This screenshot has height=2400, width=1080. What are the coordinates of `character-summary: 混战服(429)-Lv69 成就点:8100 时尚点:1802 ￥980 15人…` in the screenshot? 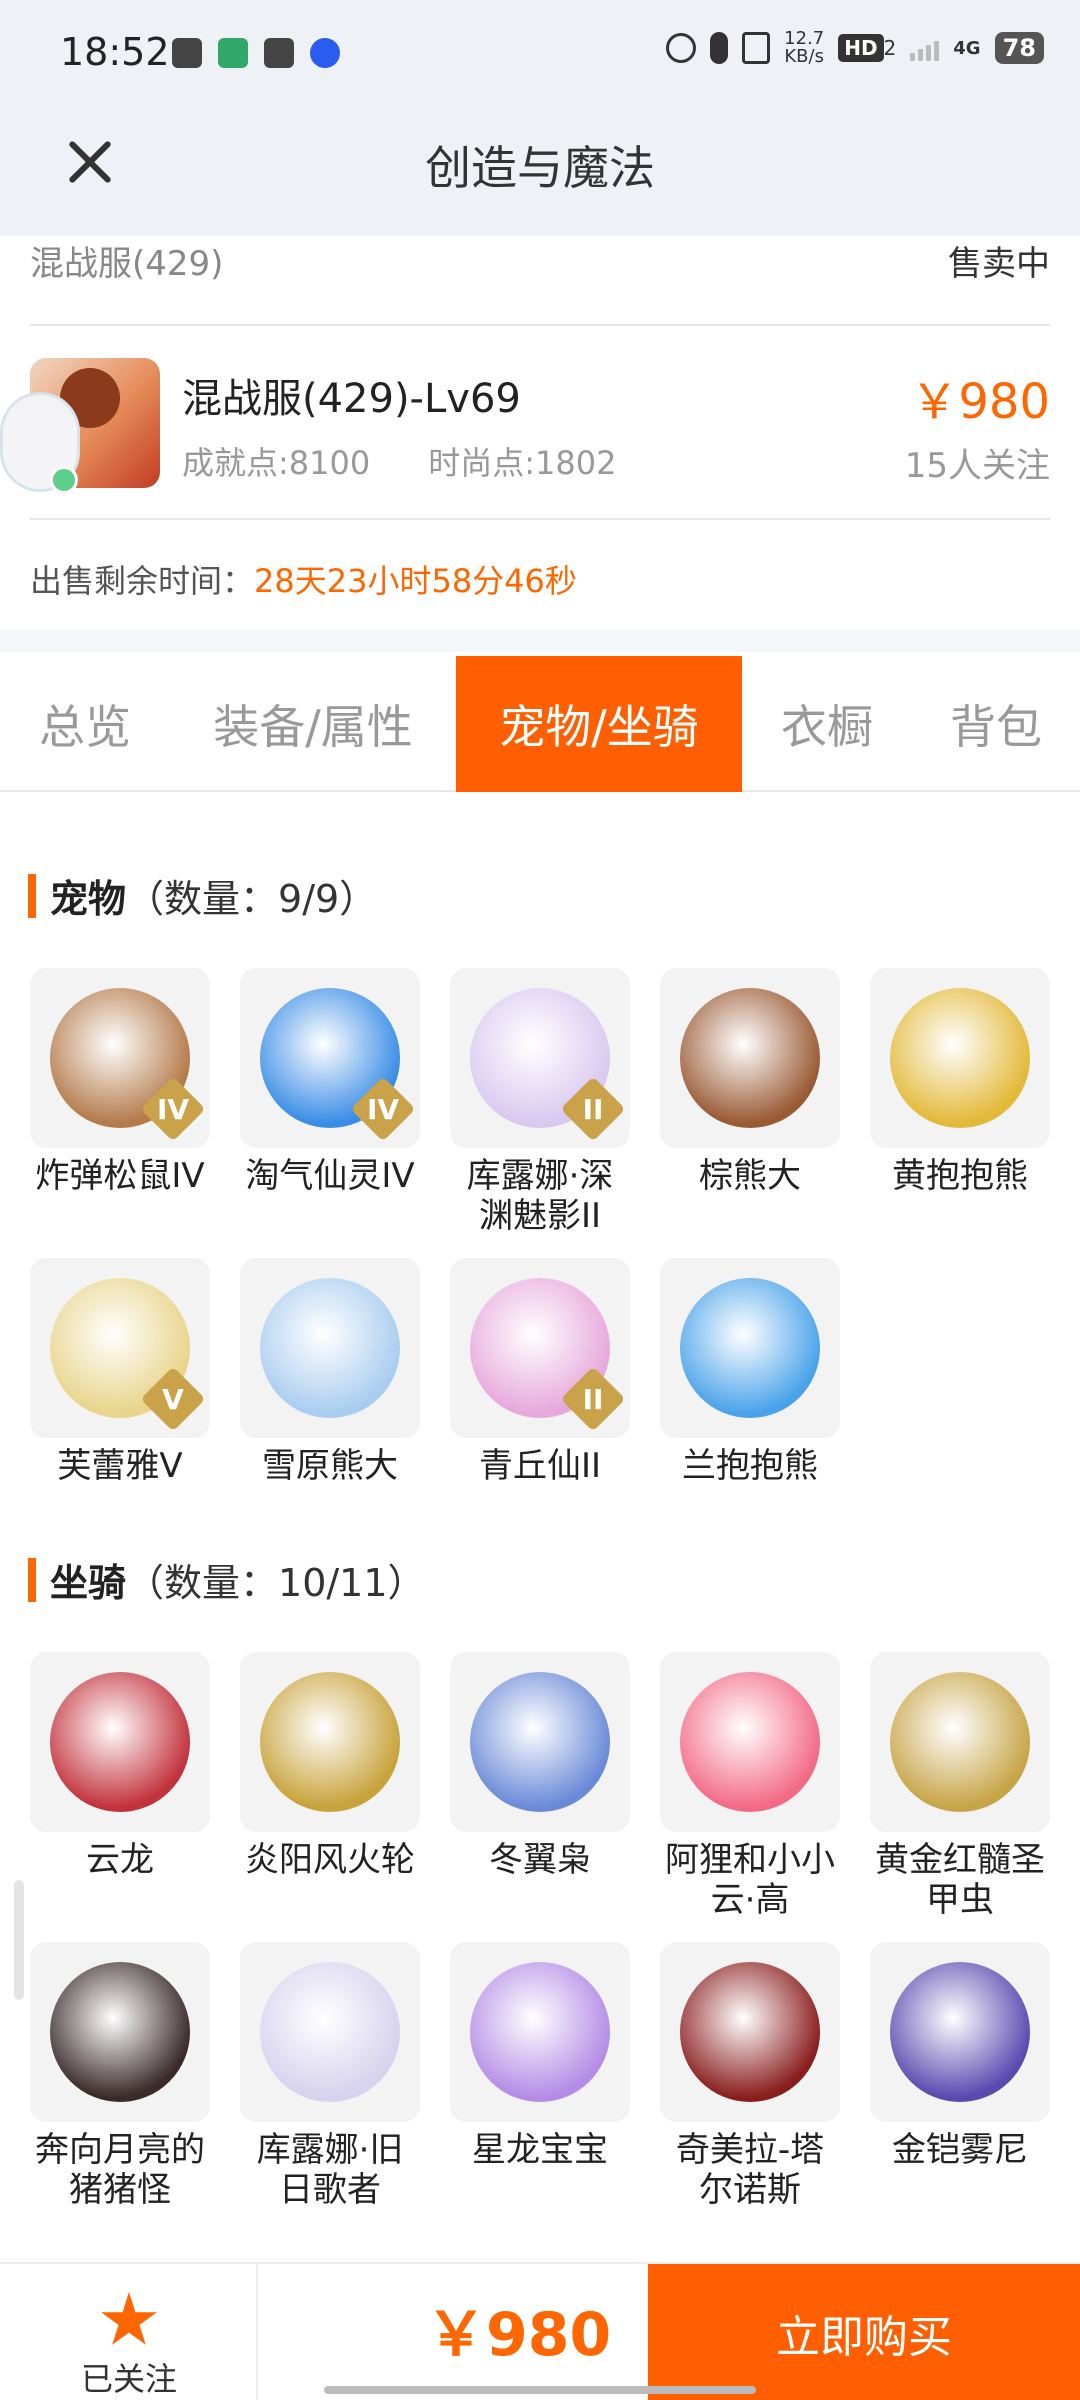 It's located at (525, 423).